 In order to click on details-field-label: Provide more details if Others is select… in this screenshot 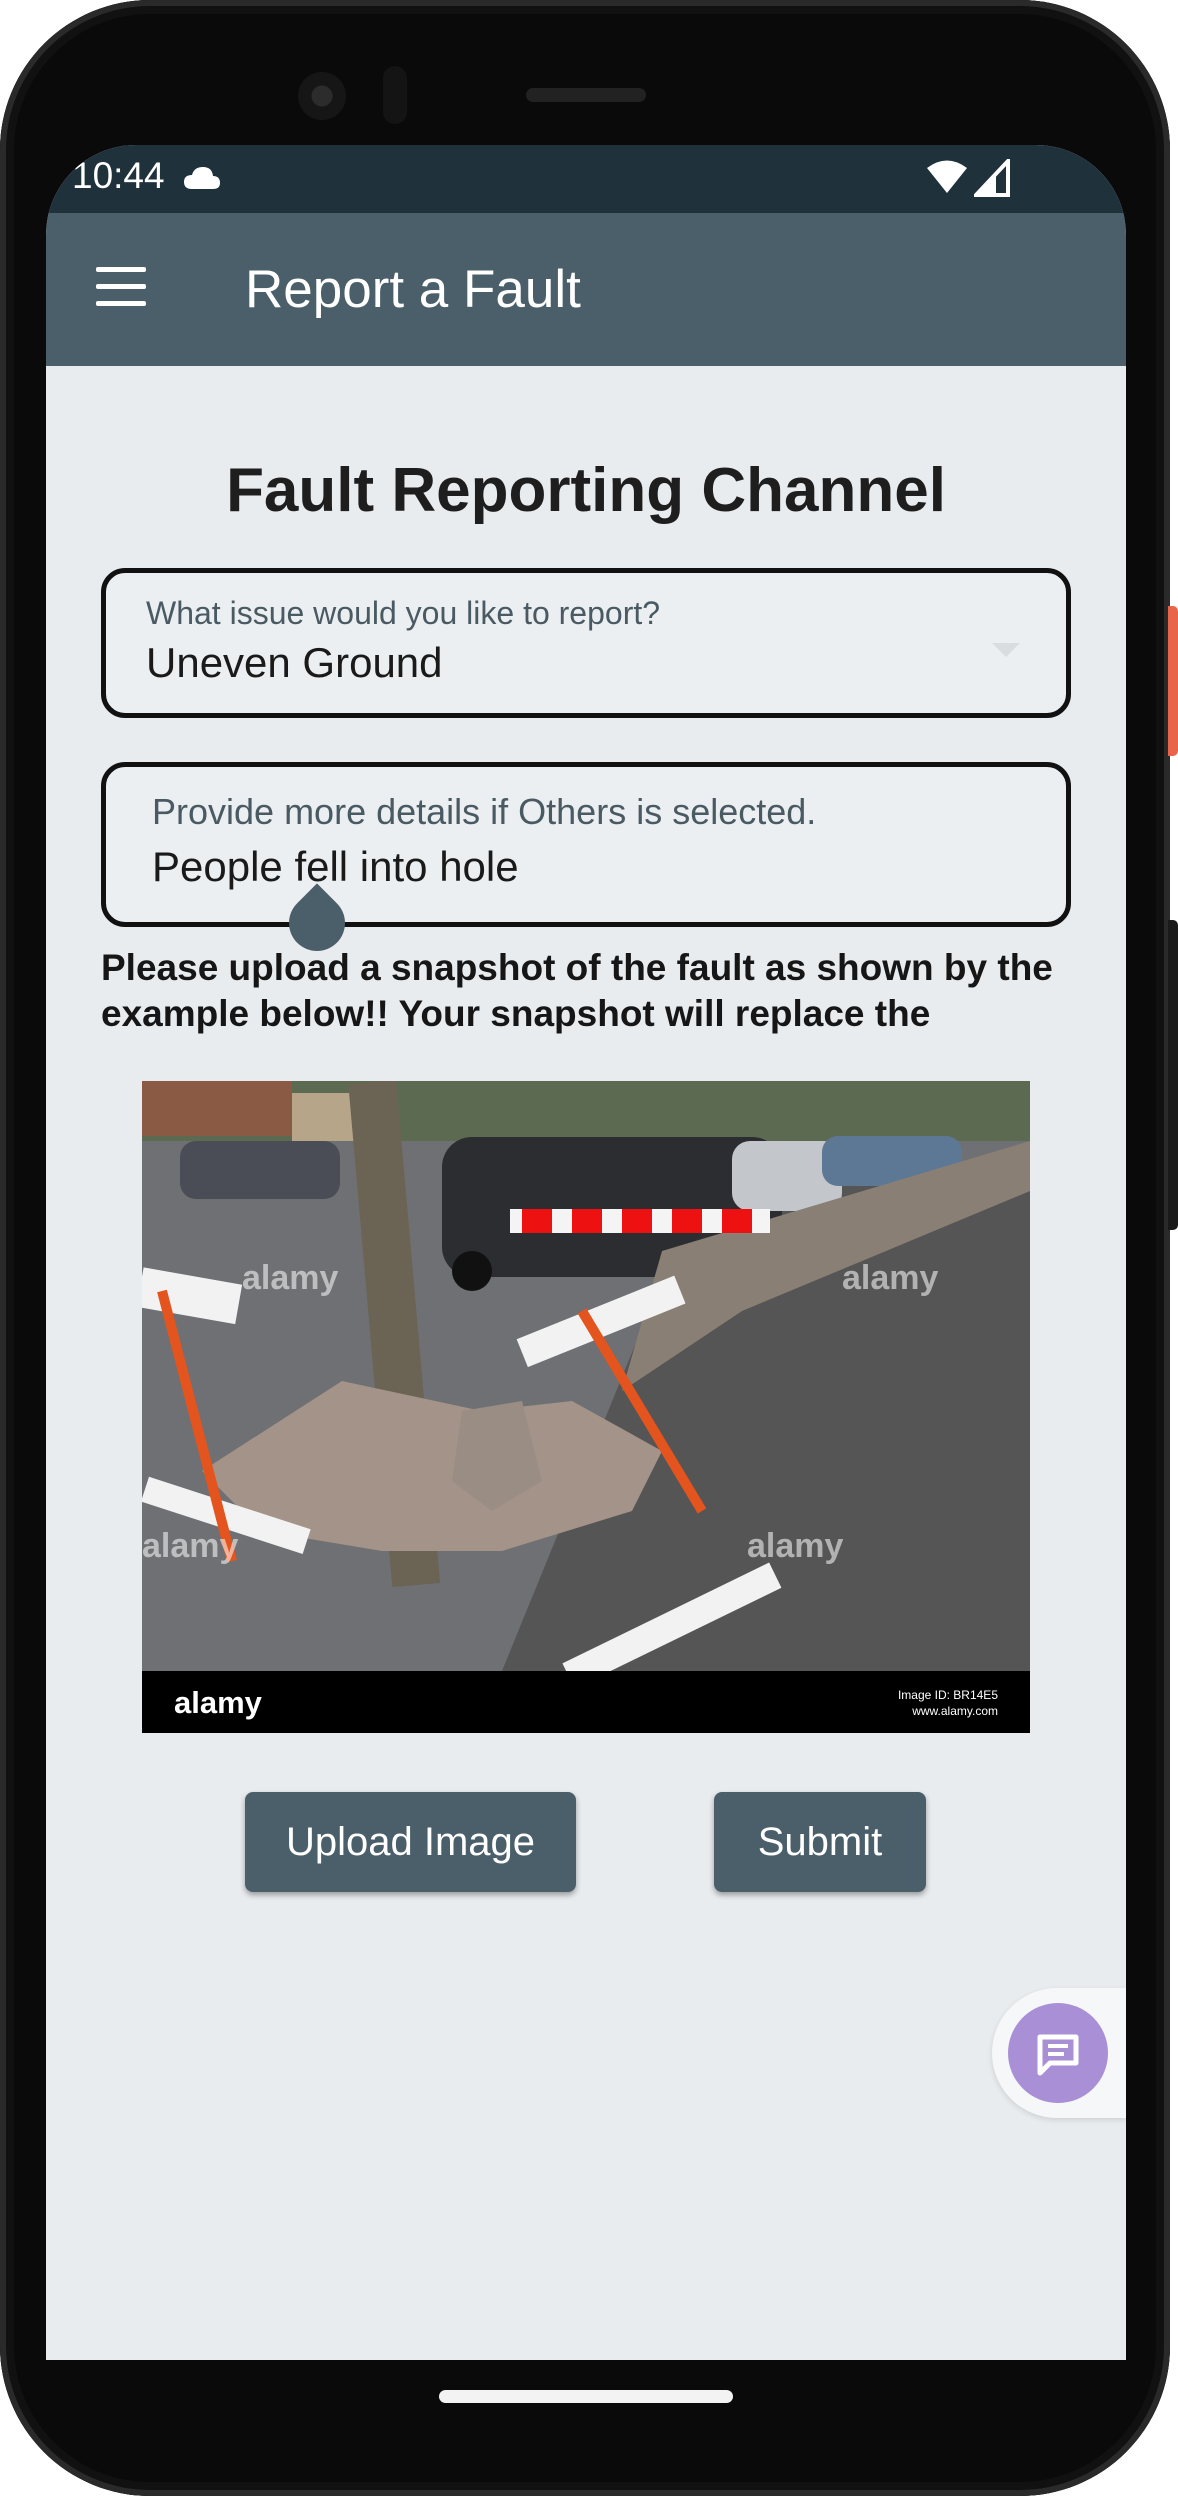, I will do `click(484, 811)`.